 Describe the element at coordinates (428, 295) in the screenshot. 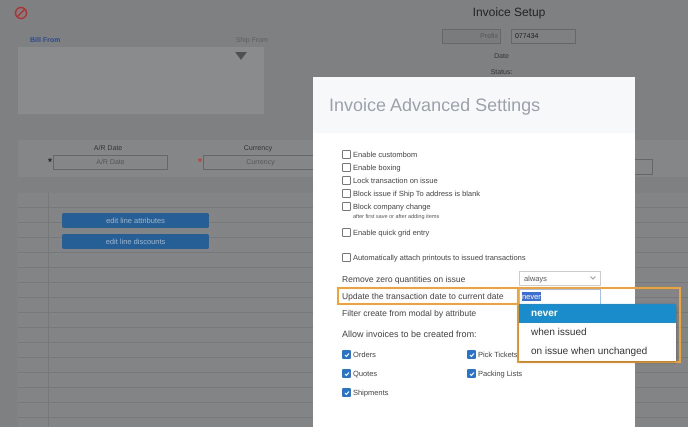

I see `setting-label: Update the transaction date to current date` at that location.